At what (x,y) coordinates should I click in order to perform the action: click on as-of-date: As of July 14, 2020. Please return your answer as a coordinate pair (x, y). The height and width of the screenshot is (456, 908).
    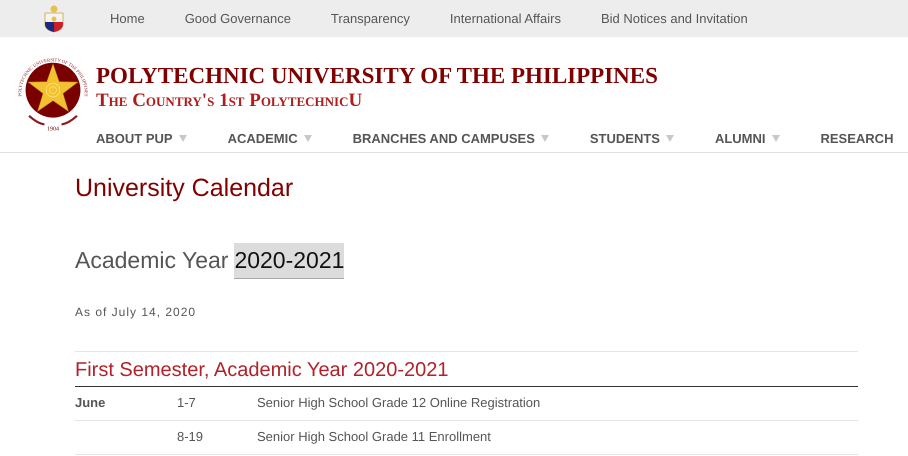
    Looking at the image, I should click on (136, 312).